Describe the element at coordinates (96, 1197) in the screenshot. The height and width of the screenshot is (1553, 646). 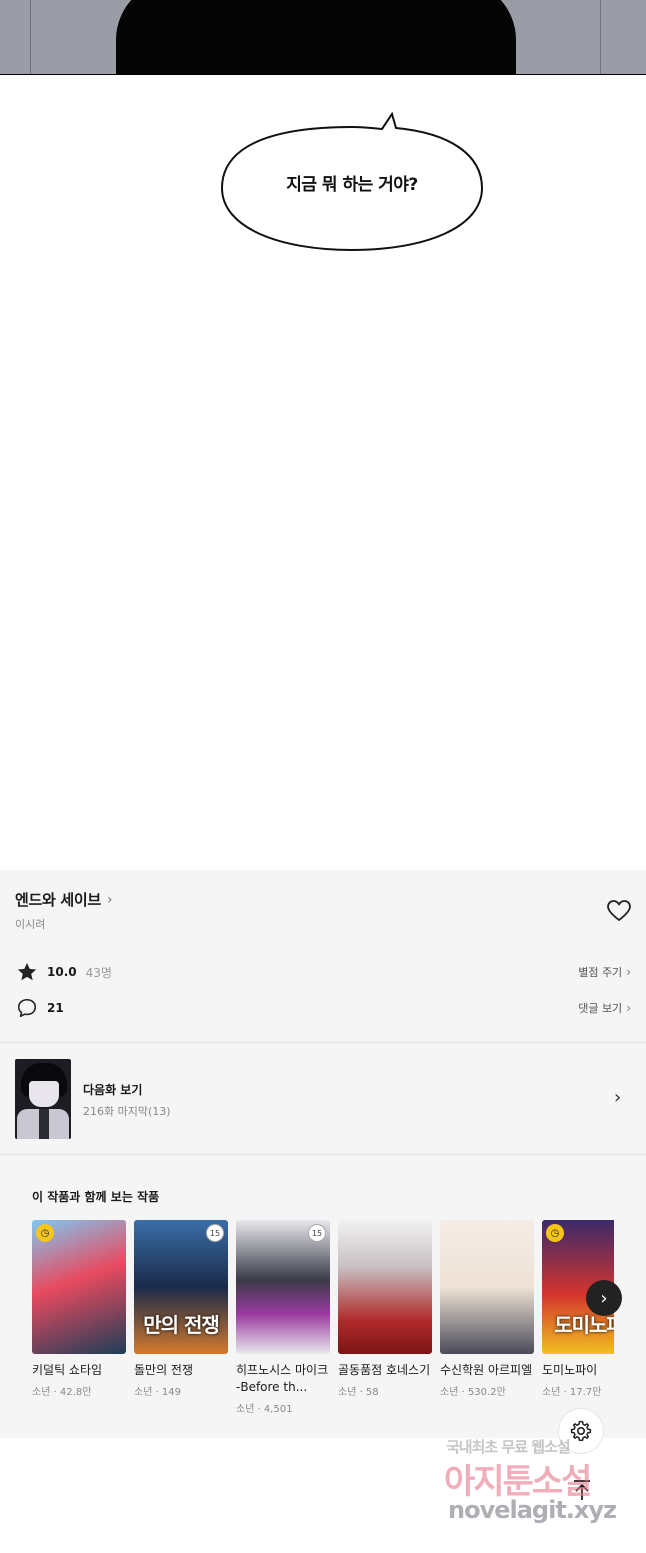
I see `recommendations-heading: 이 작품과 함께 보는 작품` at that location.